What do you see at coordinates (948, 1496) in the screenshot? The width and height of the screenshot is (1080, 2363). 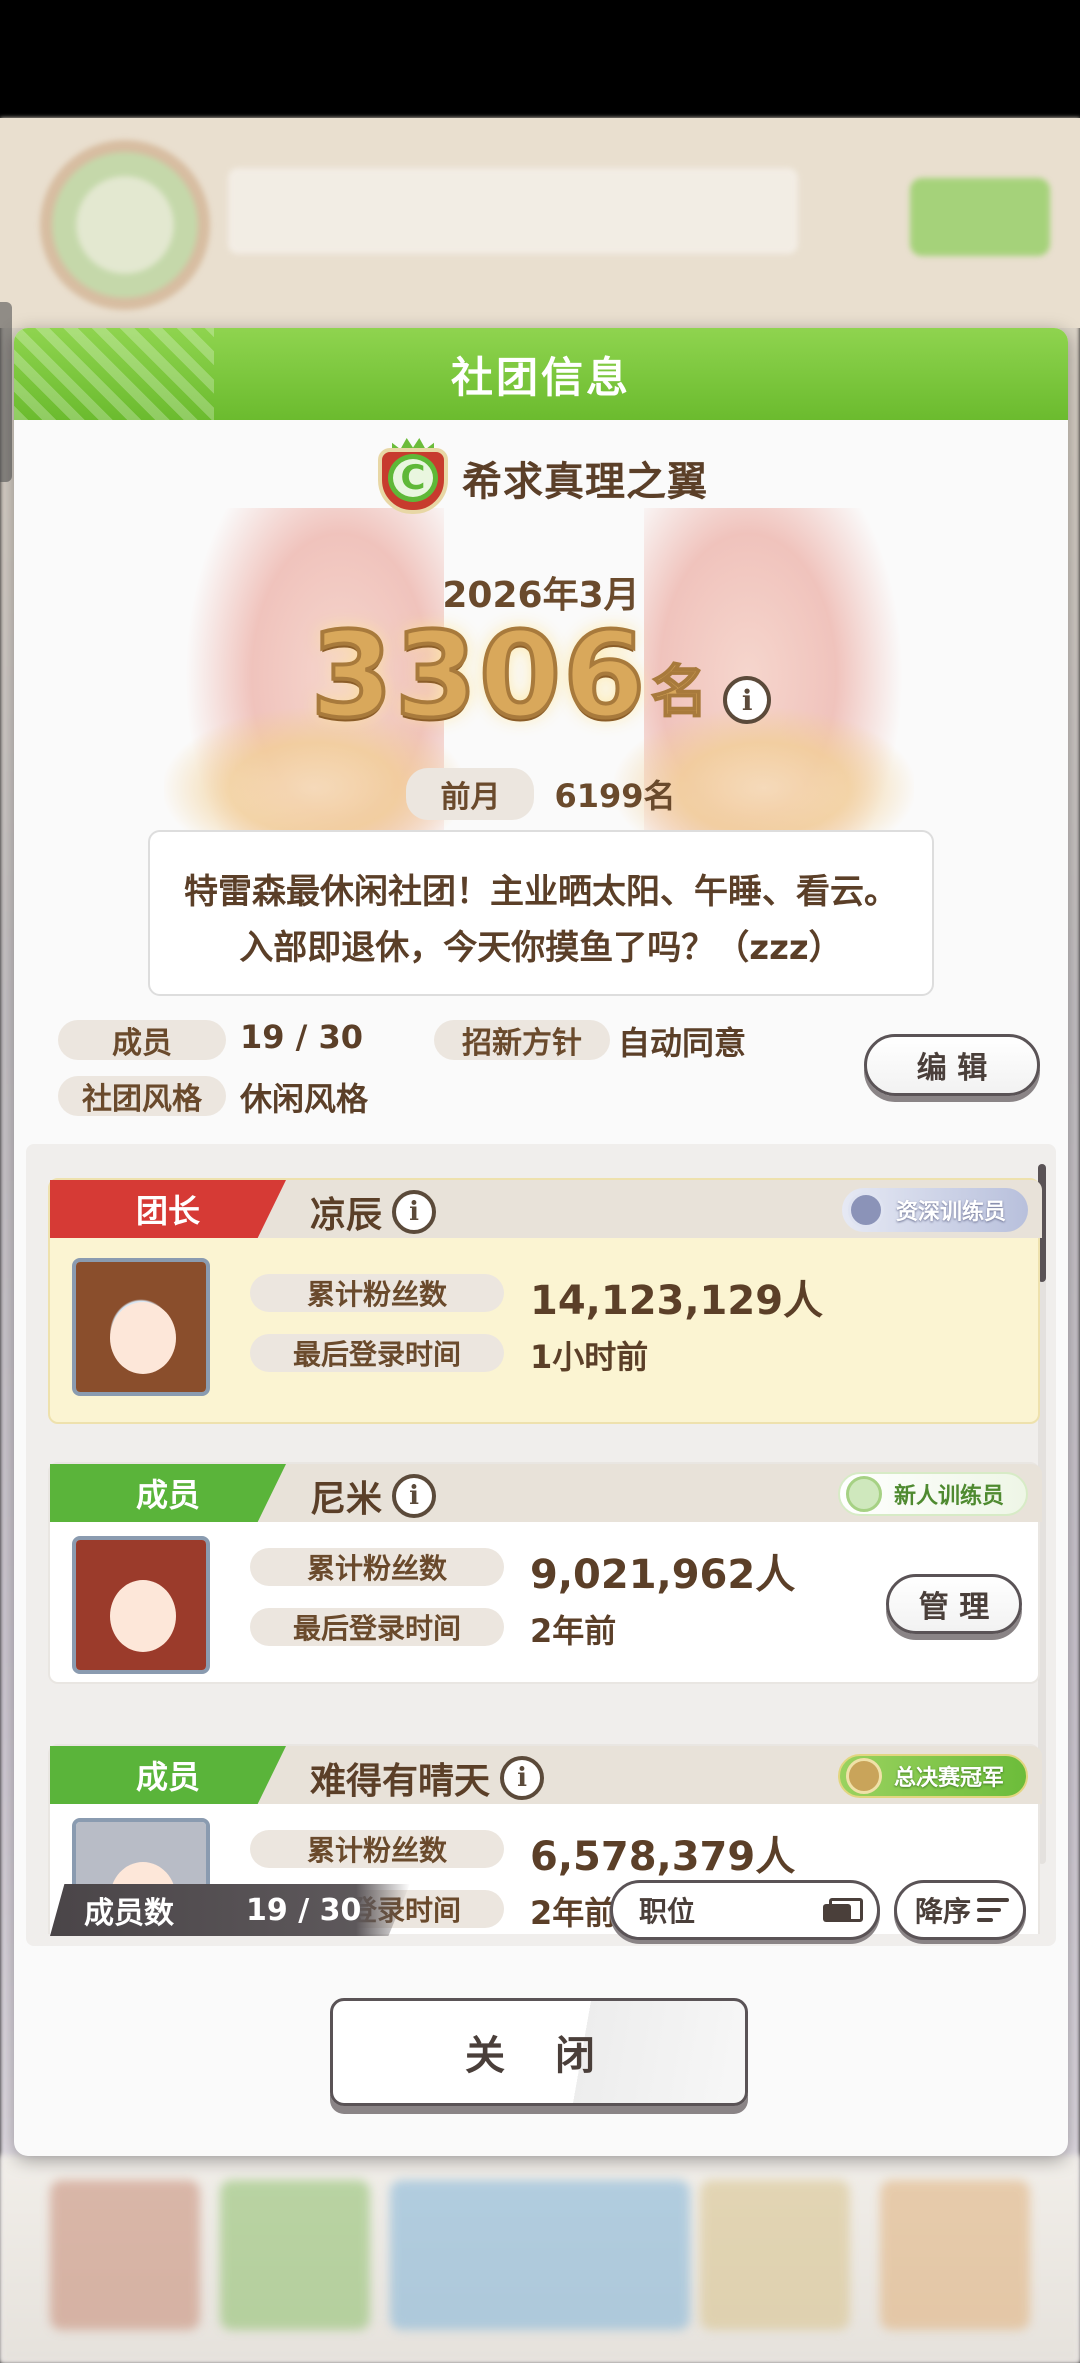 I see `trainer-title: 新人训练员` at bounding box center [948, 1496].